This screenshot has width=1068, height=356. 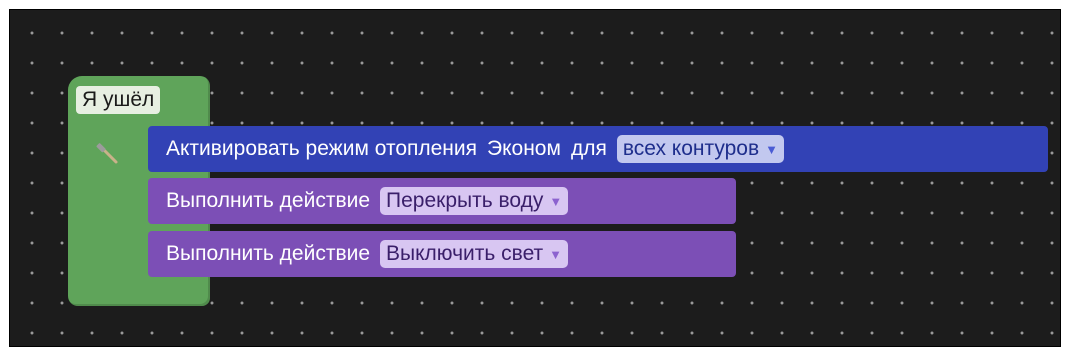 What do you see at coordinates (524, 149) in the screenshot?
I see `heating-mode-value: Эконом` at bounding box center [524, 149].